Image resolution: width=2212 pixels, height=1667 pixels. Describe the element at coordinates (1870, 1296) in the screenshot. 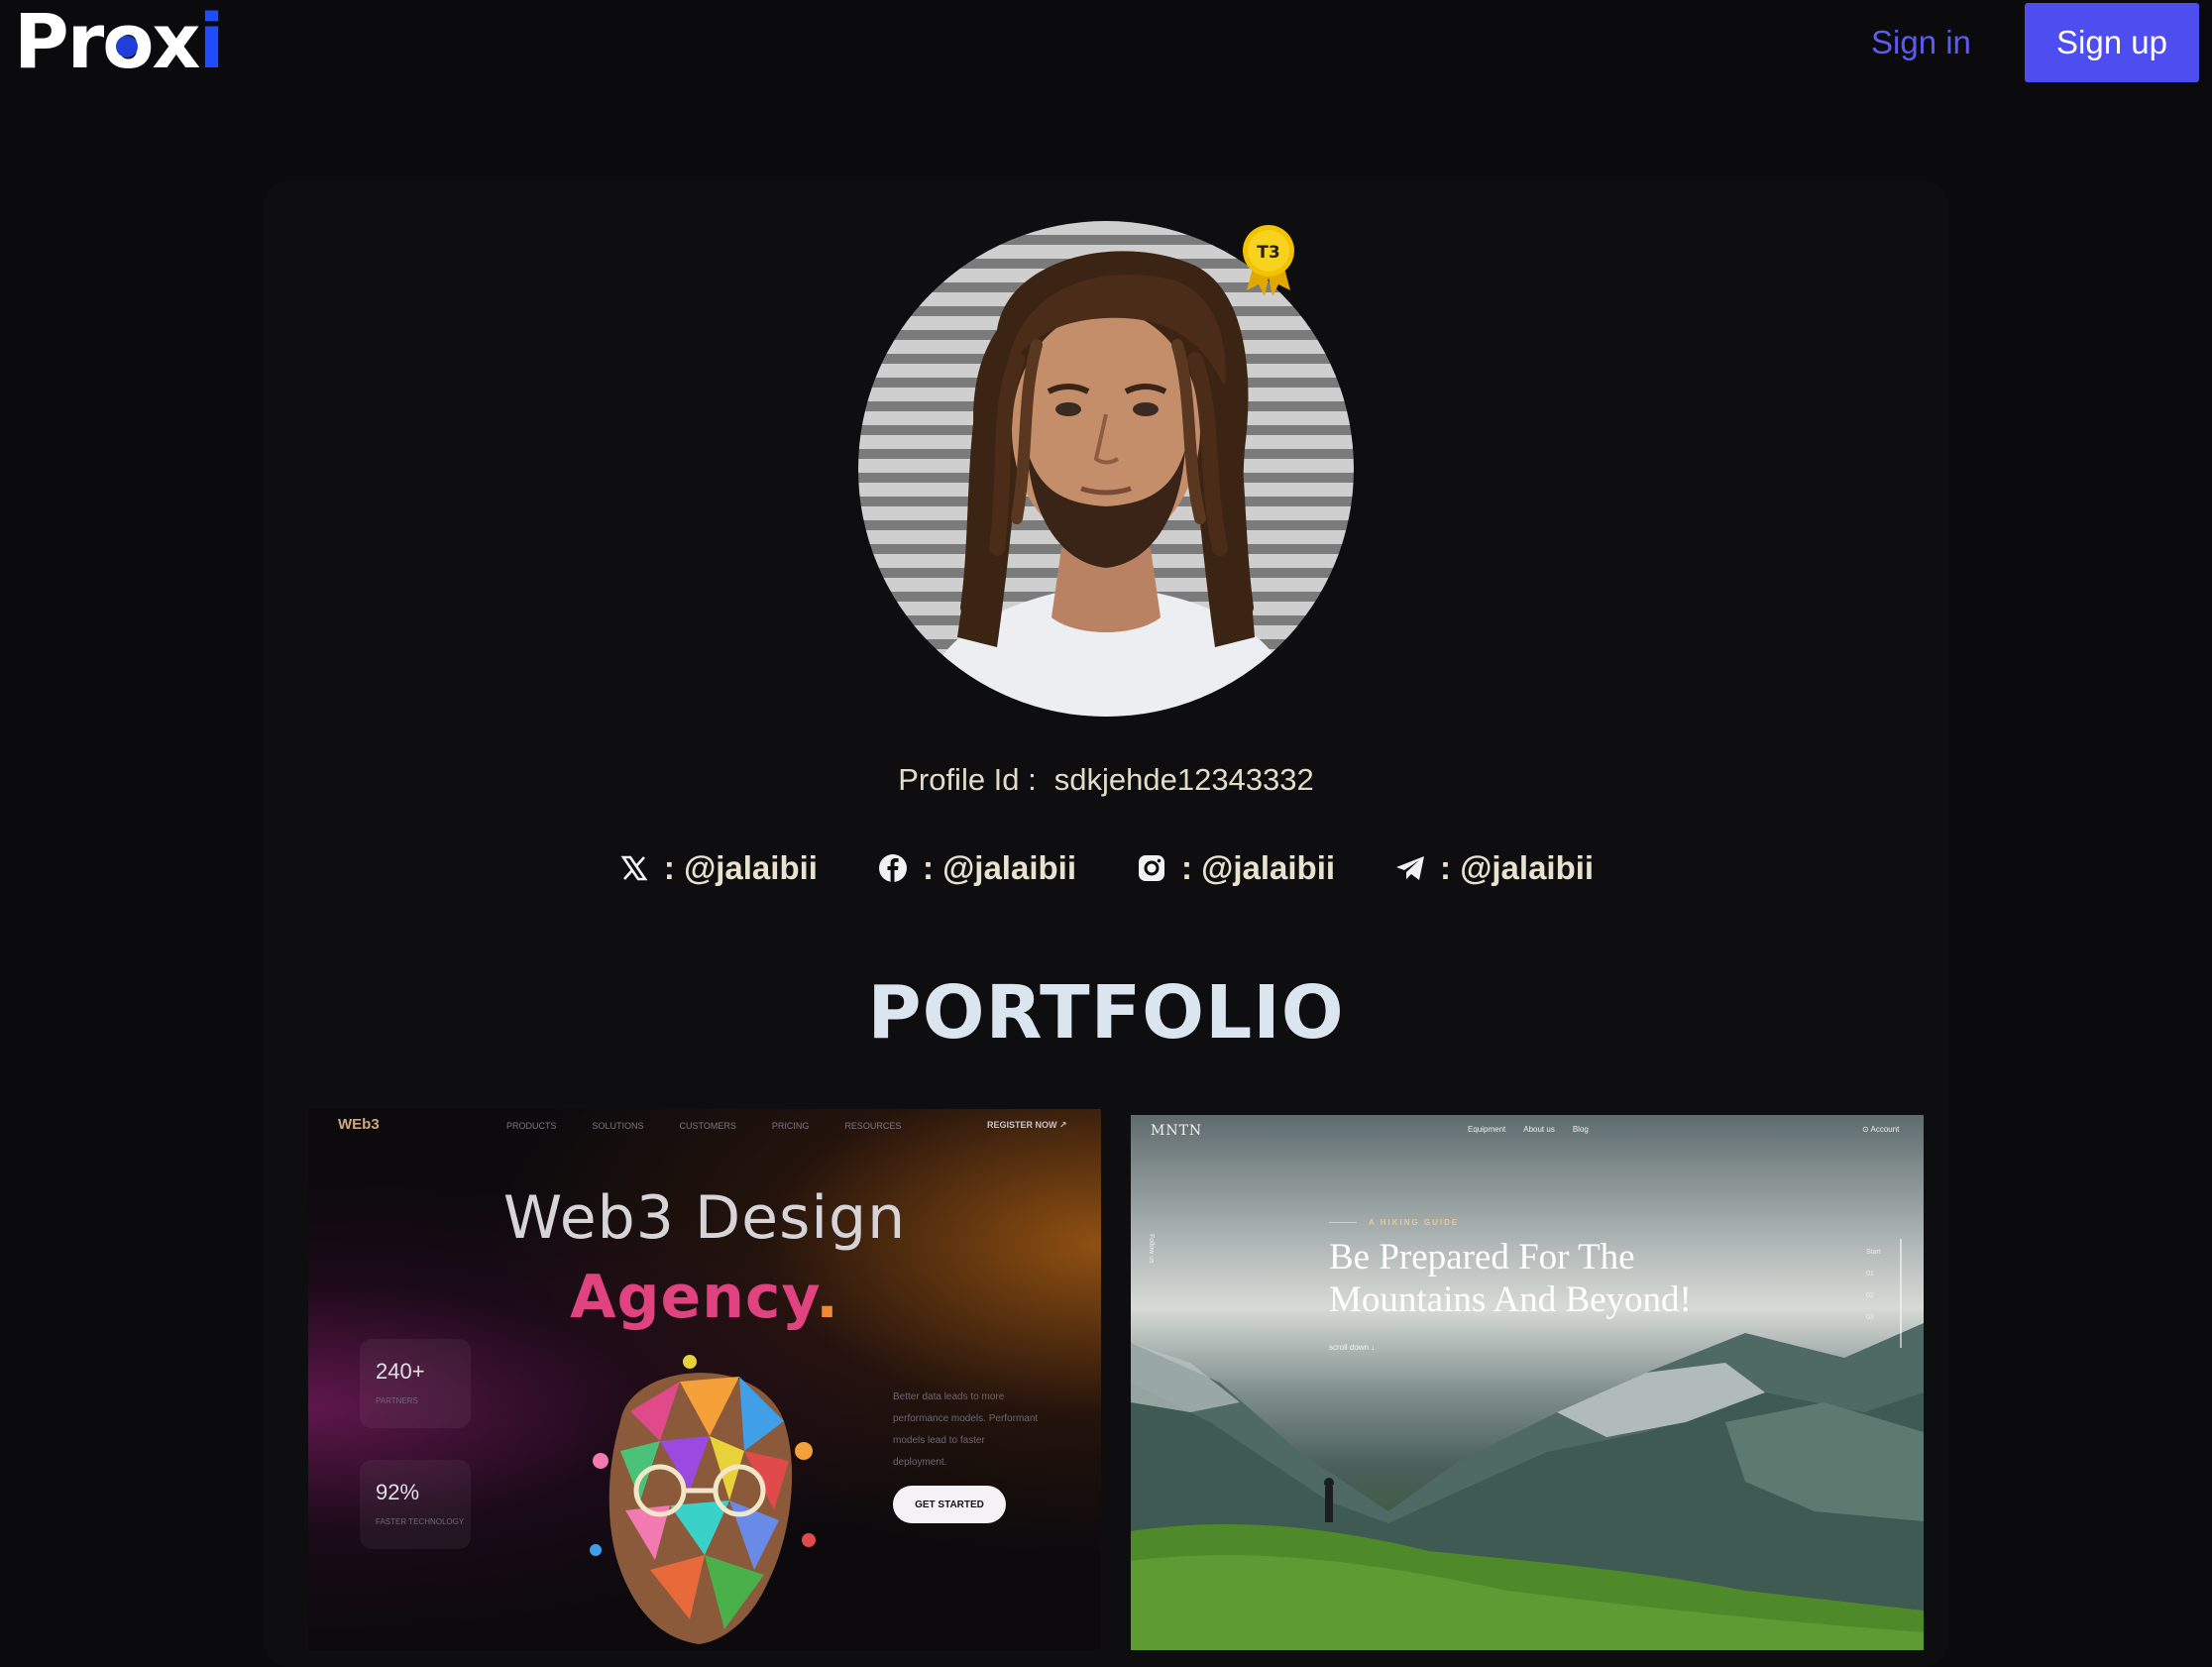

I see `preview-side-nav-item: 02` at that location.